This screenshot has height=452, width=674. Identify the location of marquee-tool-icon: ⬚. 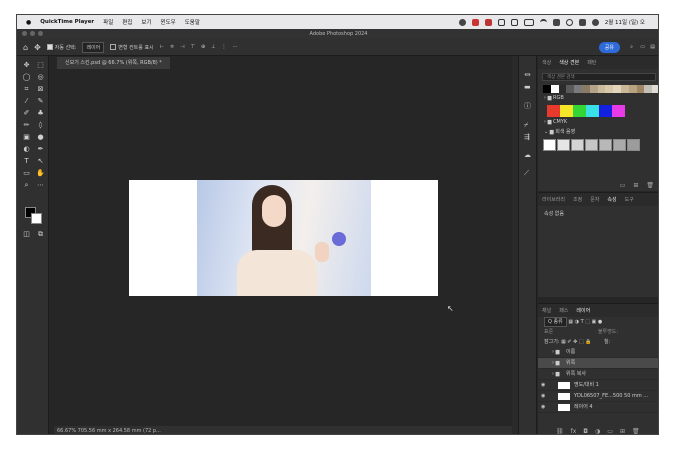
(40, 65).